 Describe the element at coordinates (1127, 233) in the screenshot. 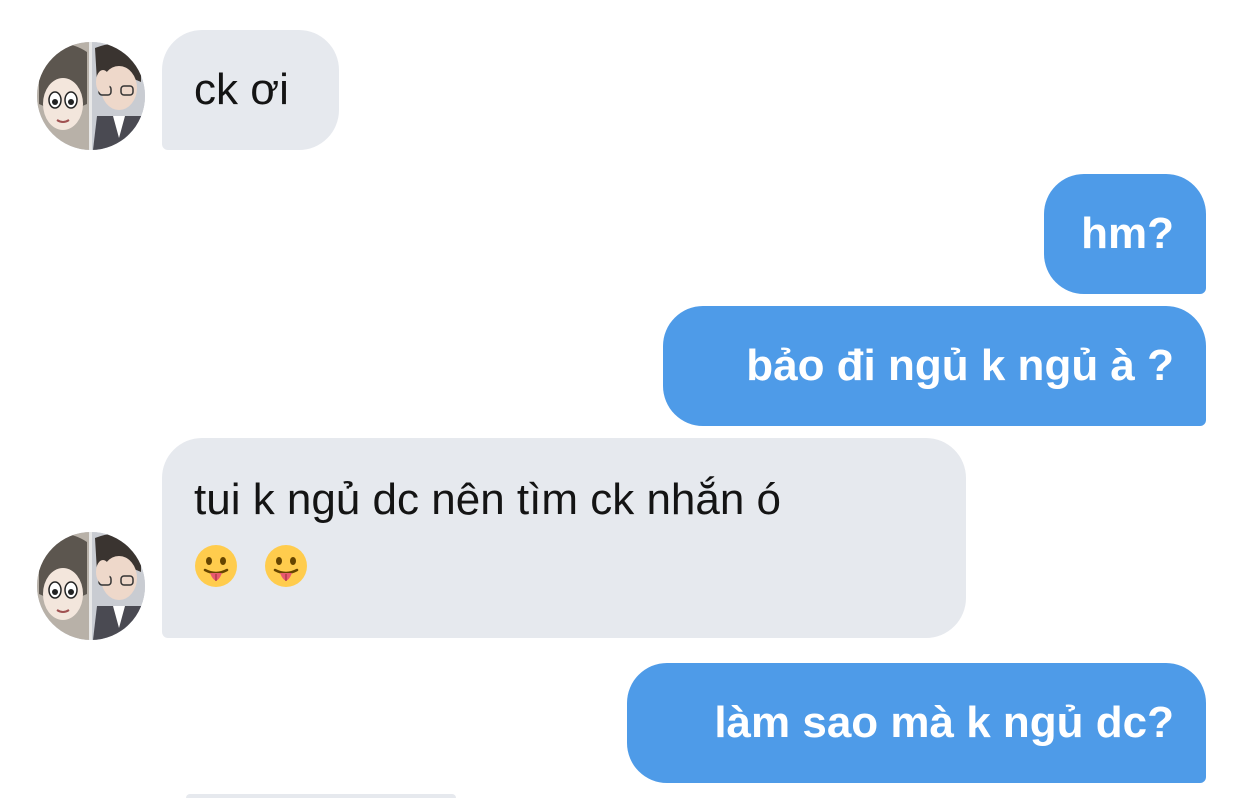

I see `message-text: hm?` at that location.